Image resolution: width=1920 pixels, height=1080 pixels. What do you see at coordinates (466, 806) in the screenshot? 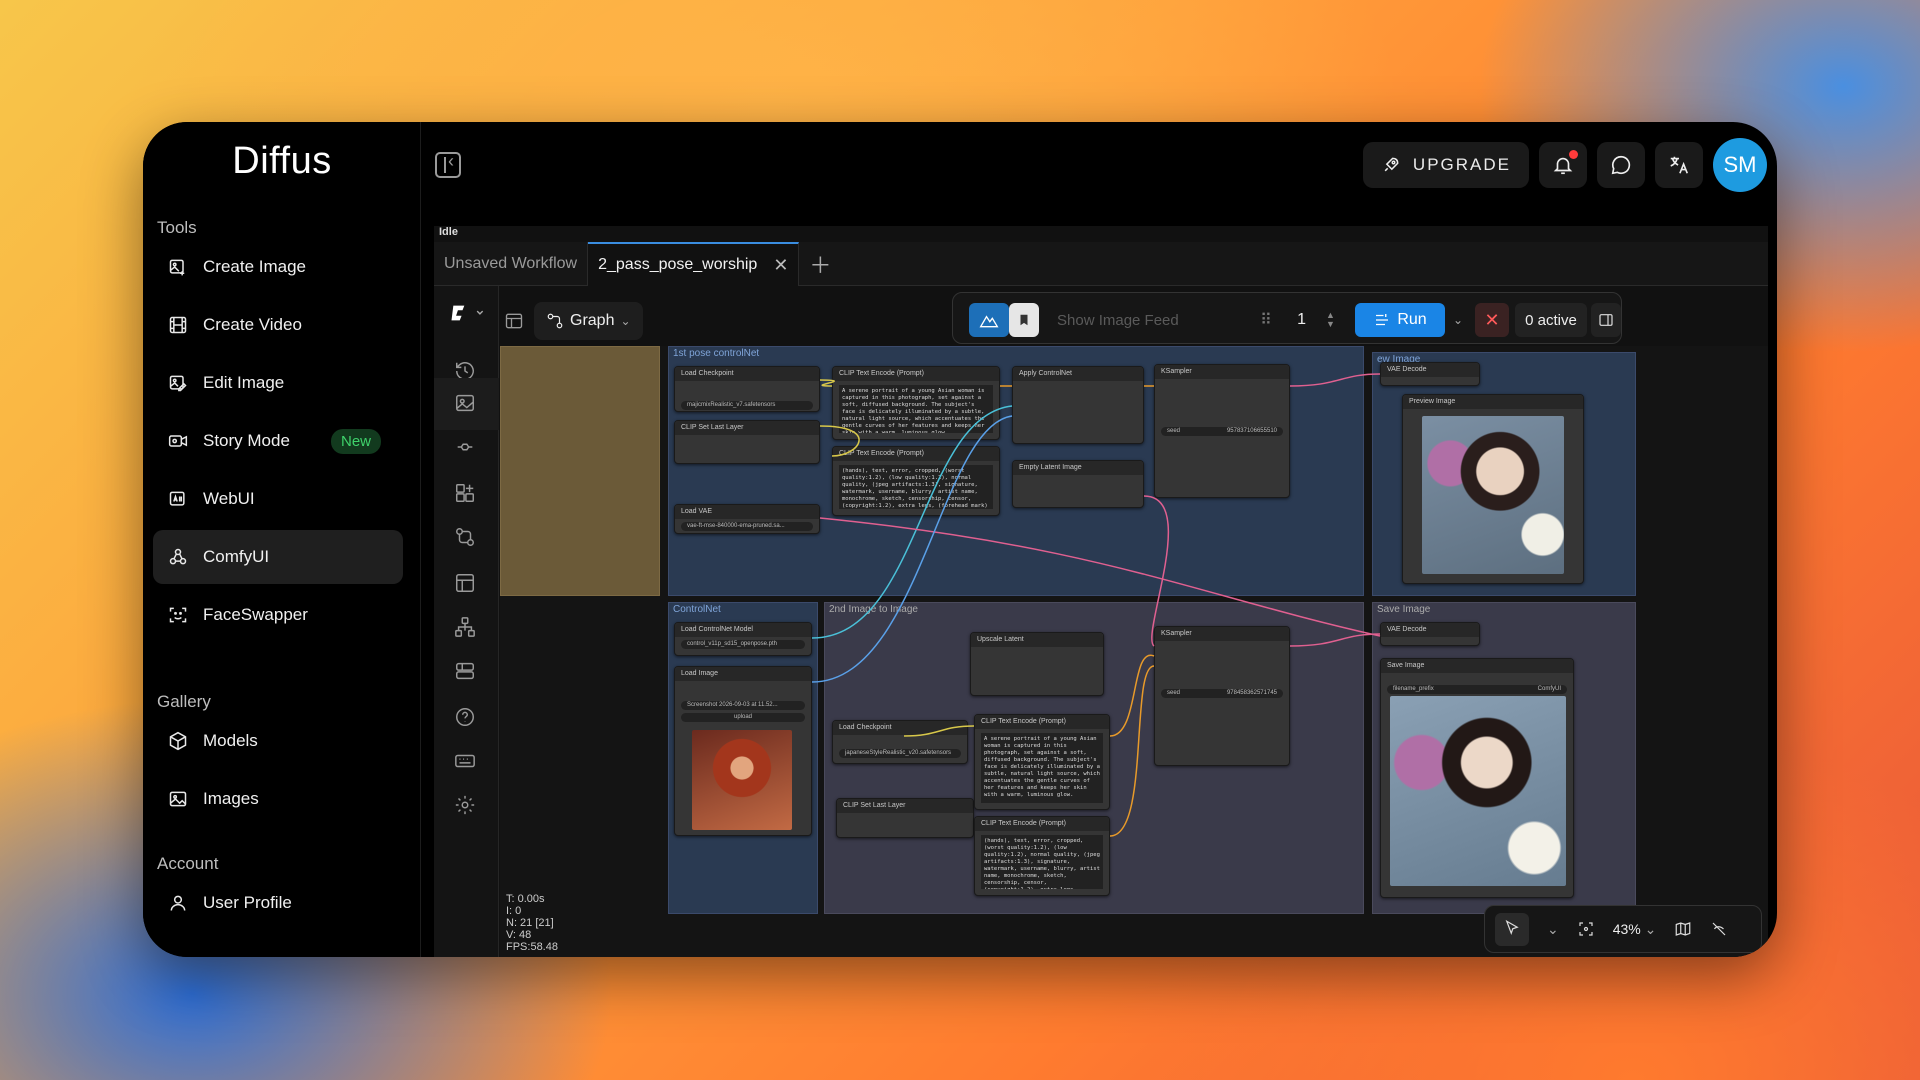
I see `settings-gear-icon` at bounding box center [466, 806].